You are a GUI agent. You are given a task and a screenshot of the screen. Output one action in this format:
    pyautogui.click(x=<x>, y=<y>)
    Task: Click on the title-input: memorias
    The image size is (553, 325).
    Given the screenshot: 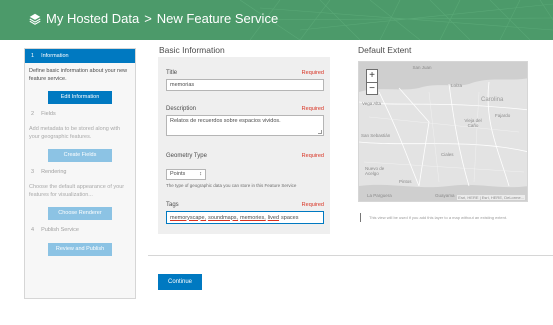 What is the action you would take?
    pyautogui.click(x=245, y=85)
    